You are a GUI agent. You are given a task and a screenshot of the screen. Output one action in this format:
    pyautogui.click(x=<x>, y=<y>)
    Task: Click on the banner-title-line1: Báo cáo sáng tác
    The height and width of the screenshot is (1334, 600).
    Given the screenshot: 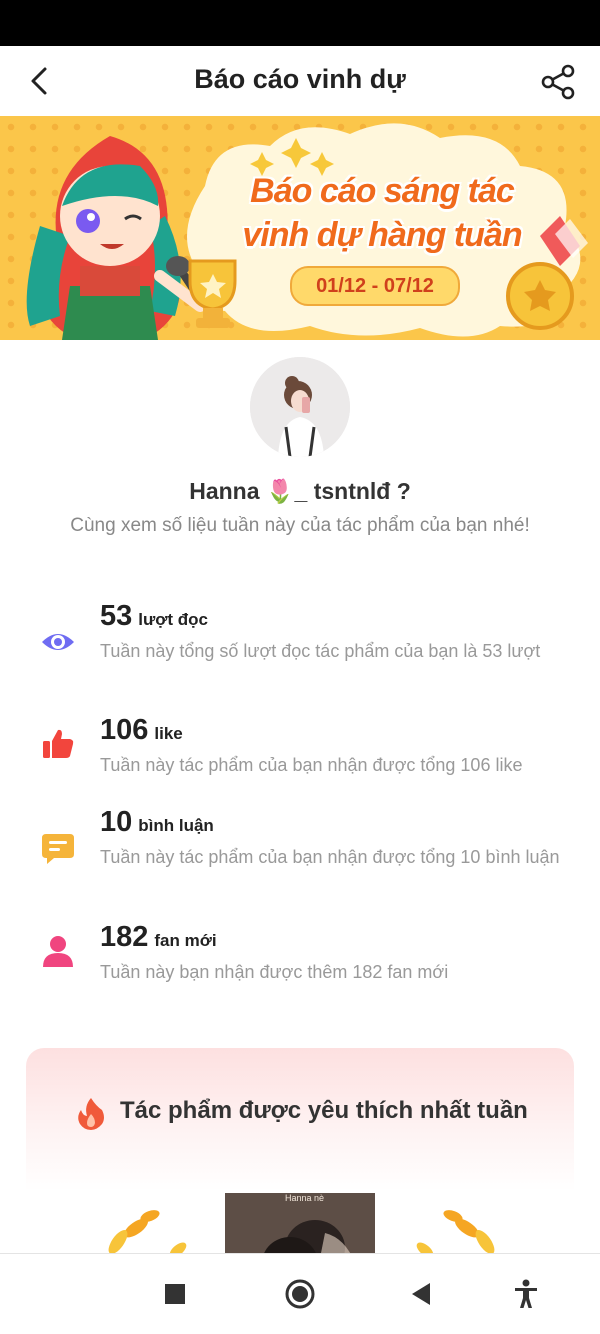 What is the action you would take?
    pyautogui.click(x=382, y=191)
    